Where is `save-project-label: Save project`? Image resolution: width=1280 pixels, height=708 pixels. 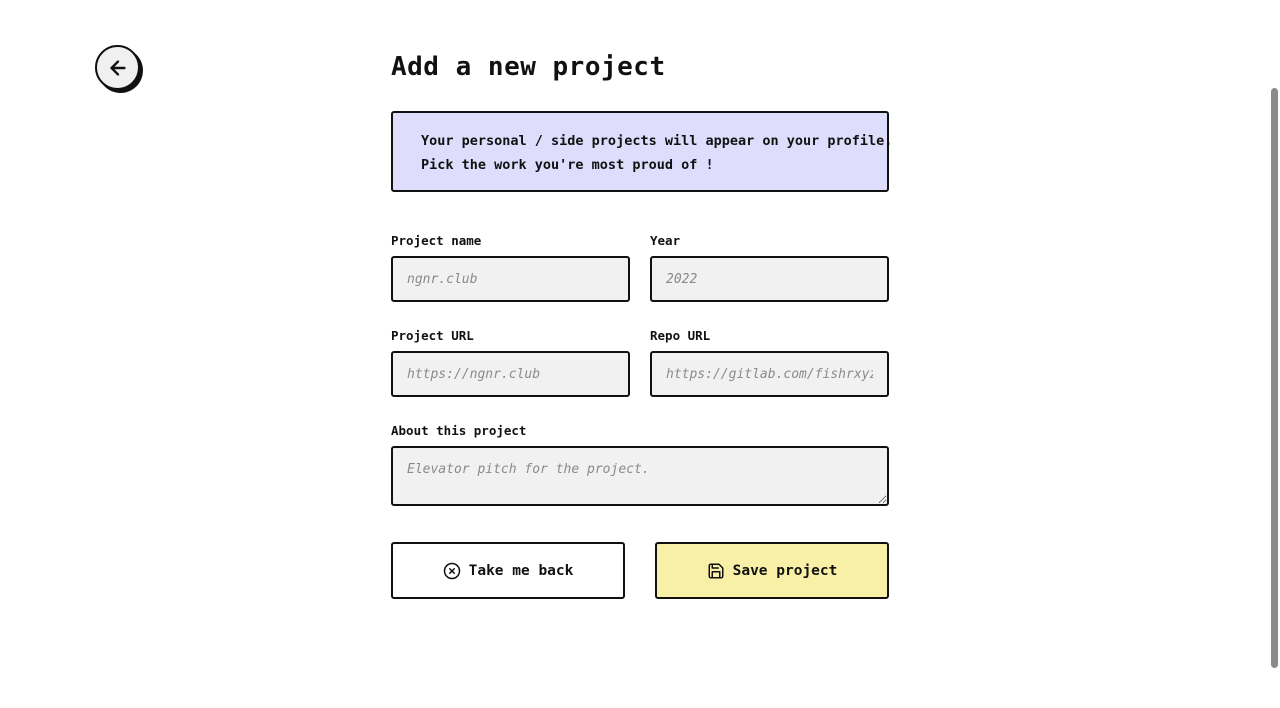 save-project-label: Save project is located at coordinates (785, 570).